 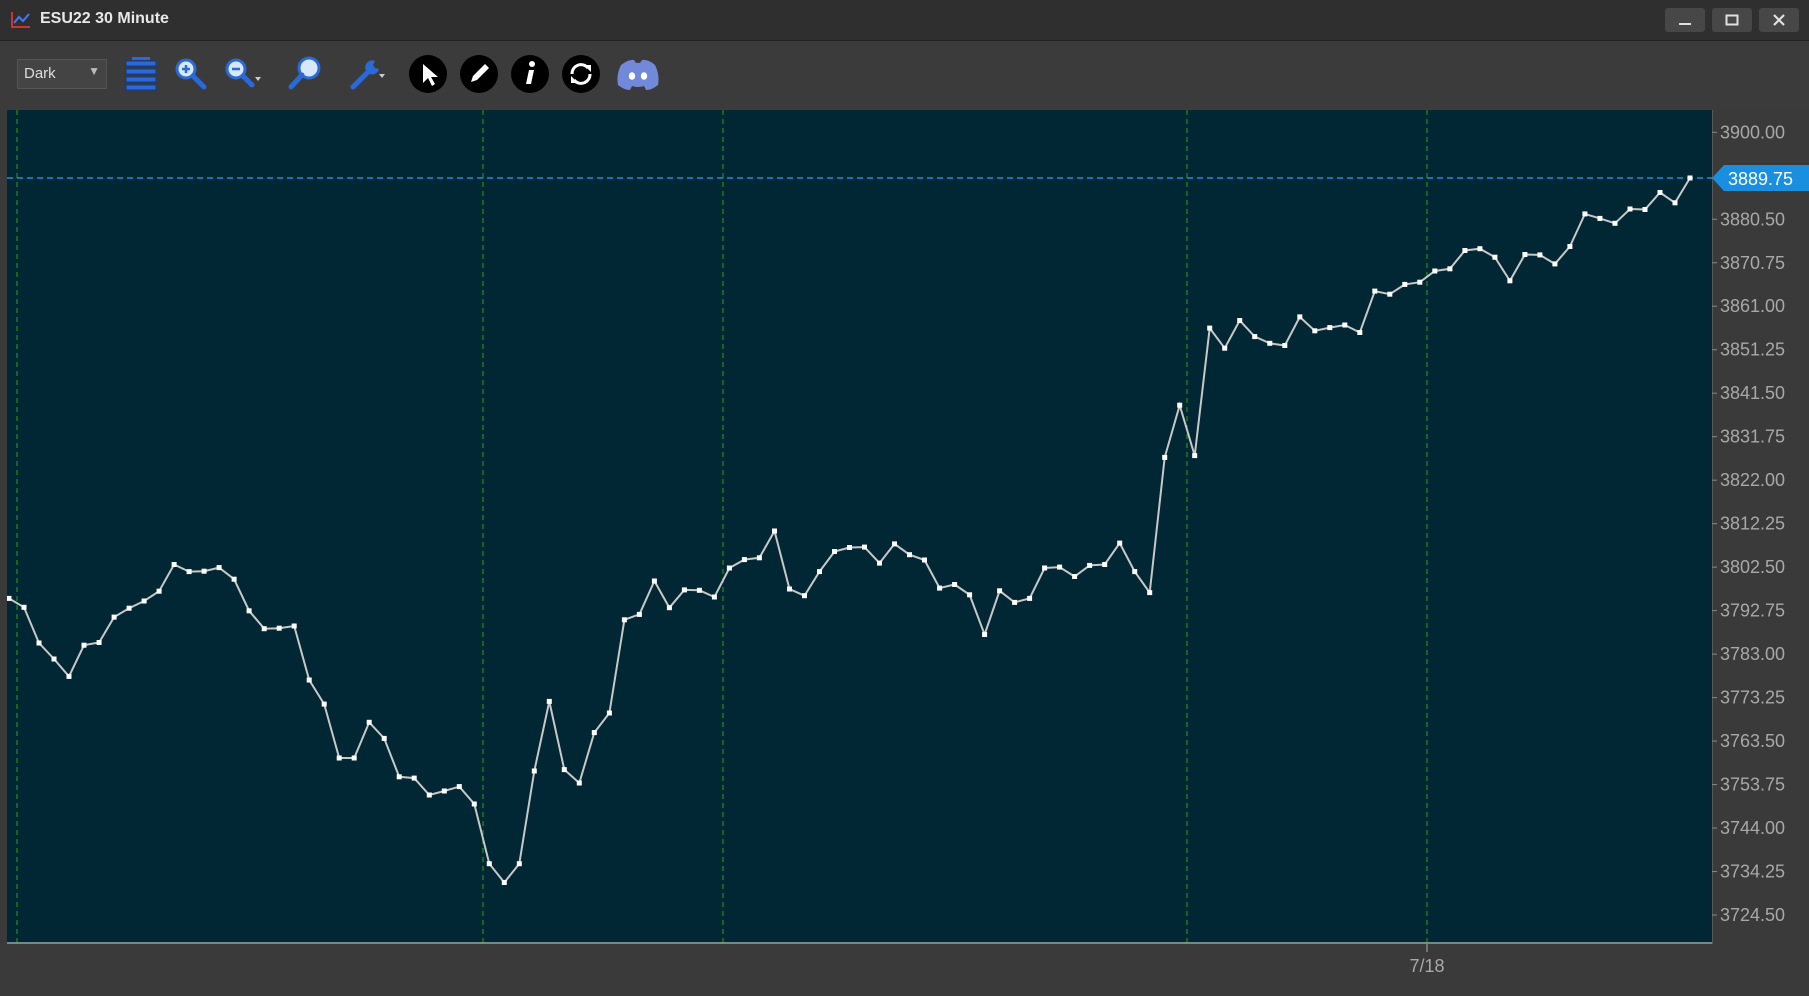 What do you see at coordinates (62, 74) in the screenshot?
I see `theme-select: Dark ▼` at bounding box center [62, 74].